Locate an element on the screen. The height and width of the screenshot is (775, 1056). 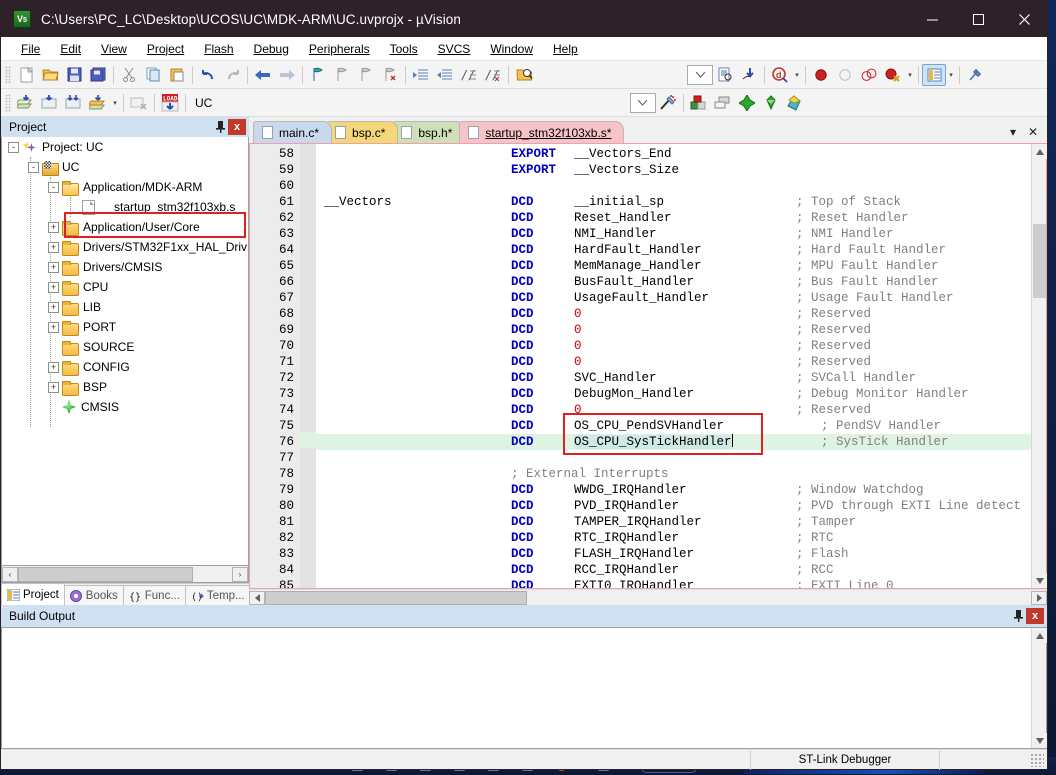
tree-node-drivers-hal: + Drivers/STM32F1xx_HAL_Driv is located at coordinates (125, 247).